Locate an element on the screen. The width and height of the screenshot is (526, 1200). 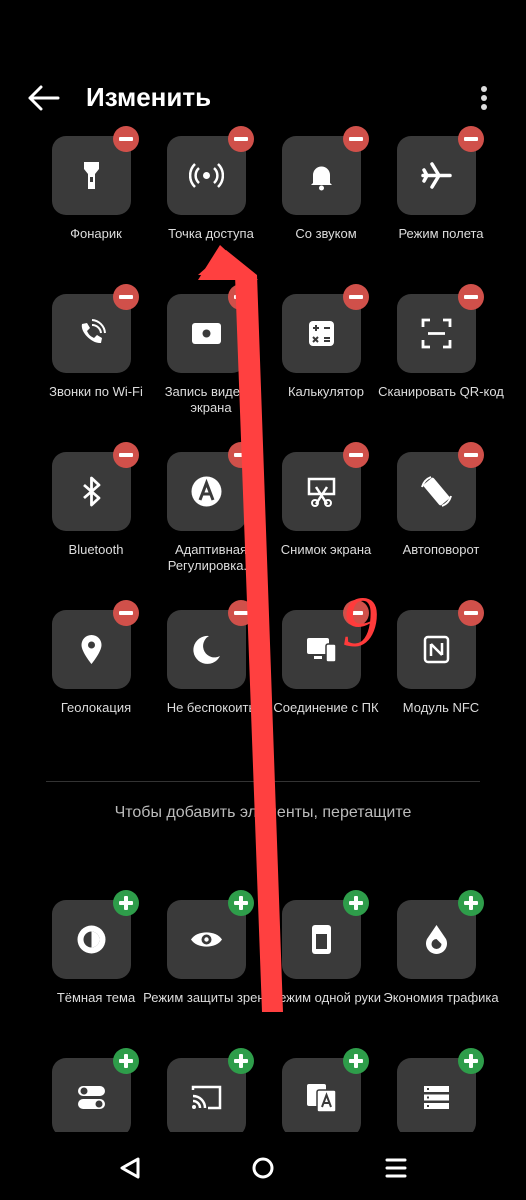
translate-icon is located at coordinates (322, 1098).